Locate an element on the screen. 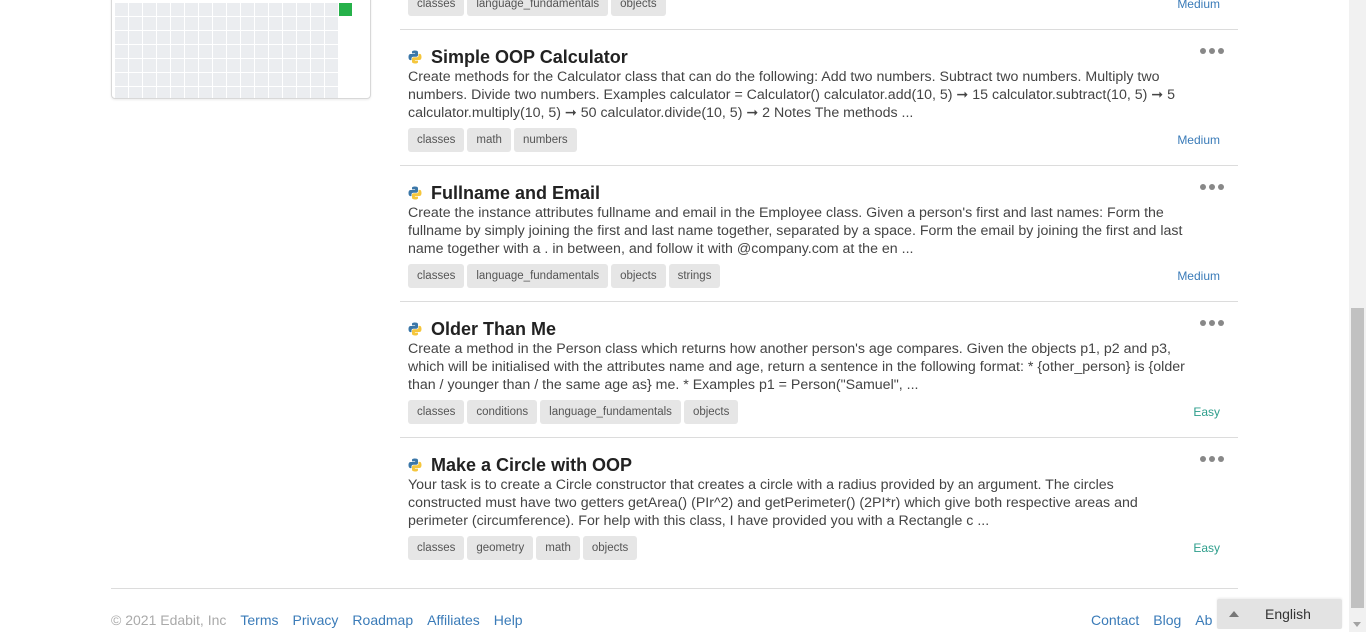 The height and width of the screenshot is (632, 1366). difficulty-label: Medium is located at coordinates (1198, 276).